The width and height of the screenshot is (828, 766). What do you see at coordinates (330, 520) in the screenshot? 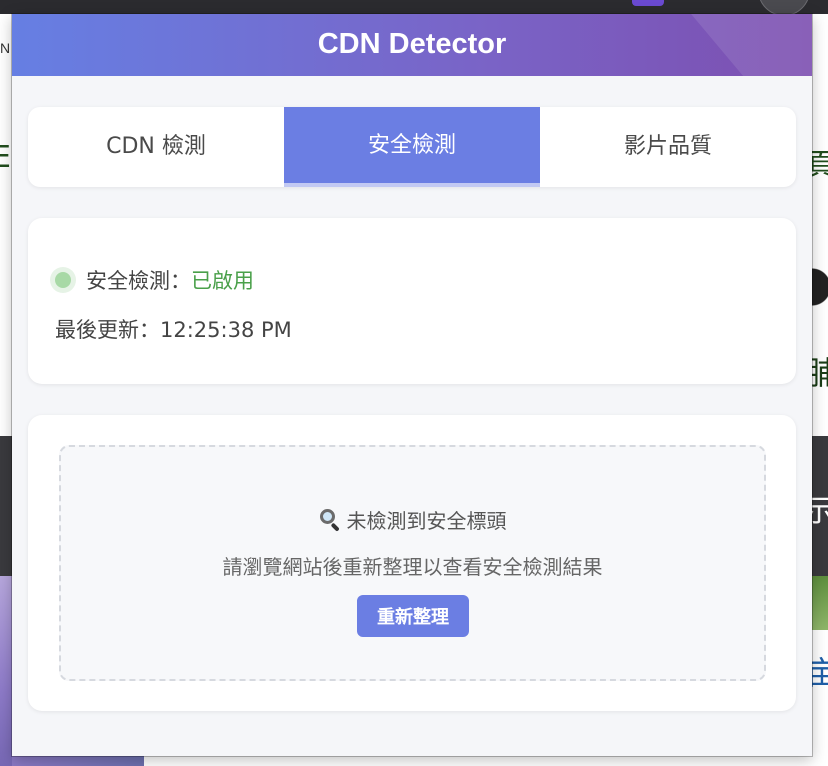
I see `search-icon` at bounding box center [330, 520].